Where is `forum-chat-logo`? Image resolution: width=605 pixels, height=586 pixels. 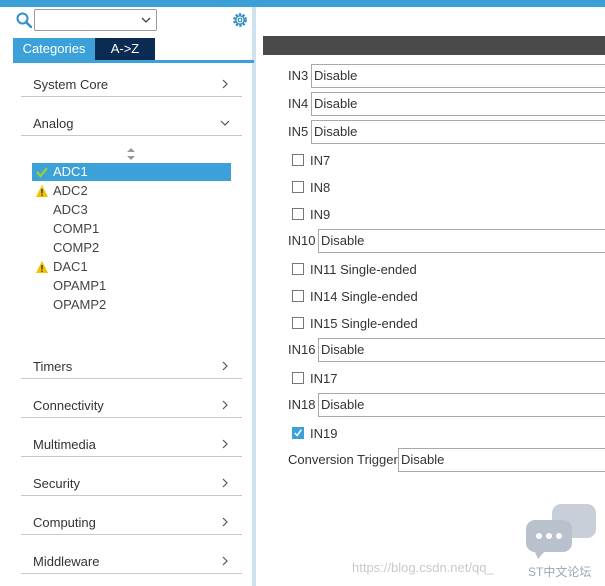 forum-chat-logo is located at coordinates (561, 531).